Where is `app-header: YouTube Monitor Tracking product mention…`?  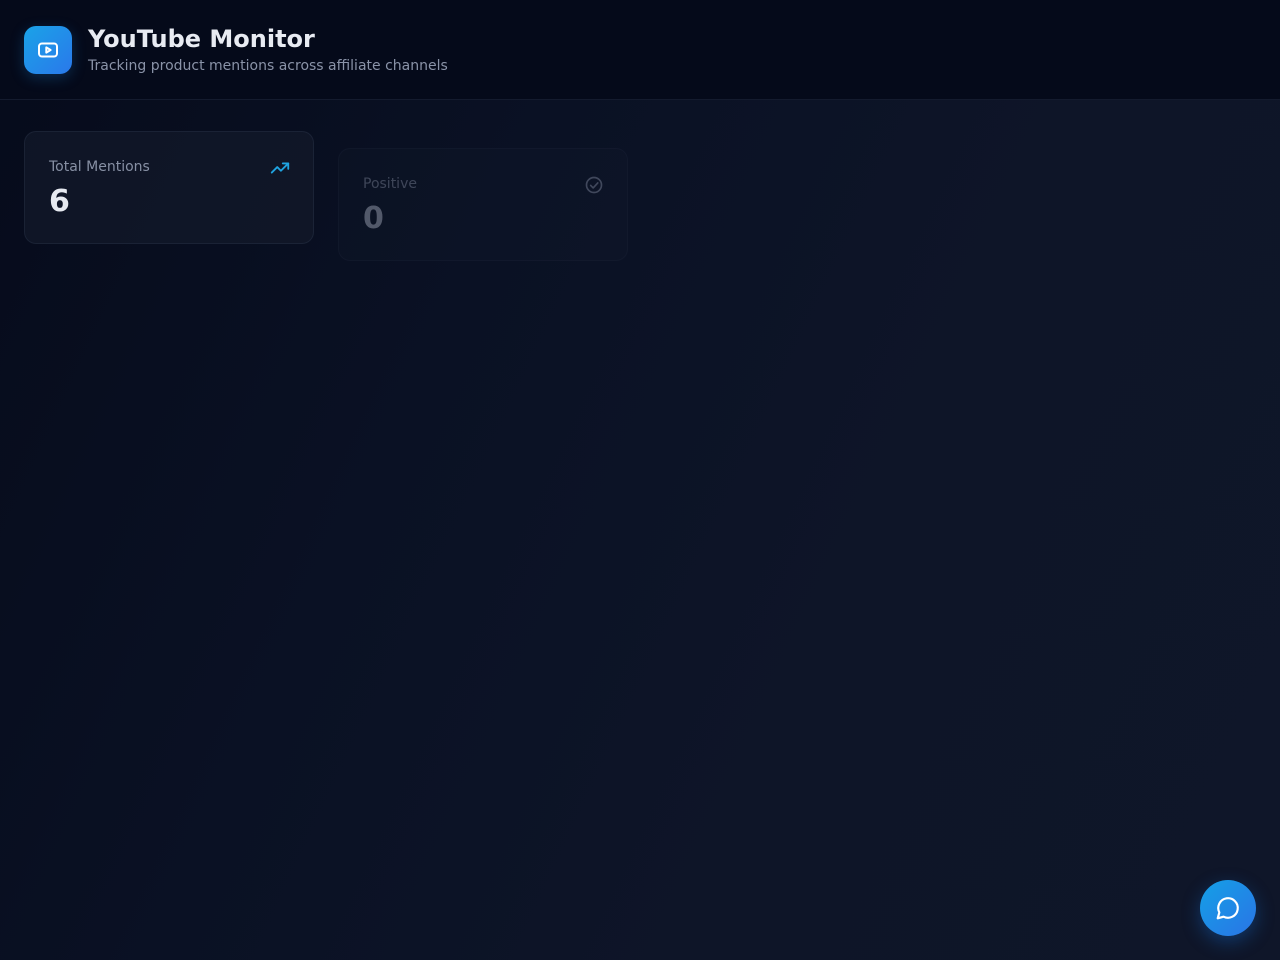 app-header: YouTube Monitor Tracking product mention… is located at coordinates (640, 50).